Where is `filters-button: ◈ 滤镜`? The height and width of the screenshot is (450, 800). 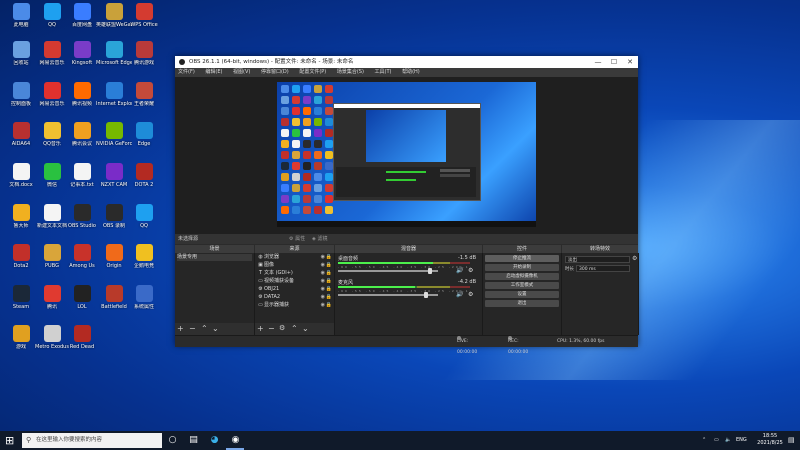
filters-button: ◈ 滤镜 is located at coordinates (319, 239).